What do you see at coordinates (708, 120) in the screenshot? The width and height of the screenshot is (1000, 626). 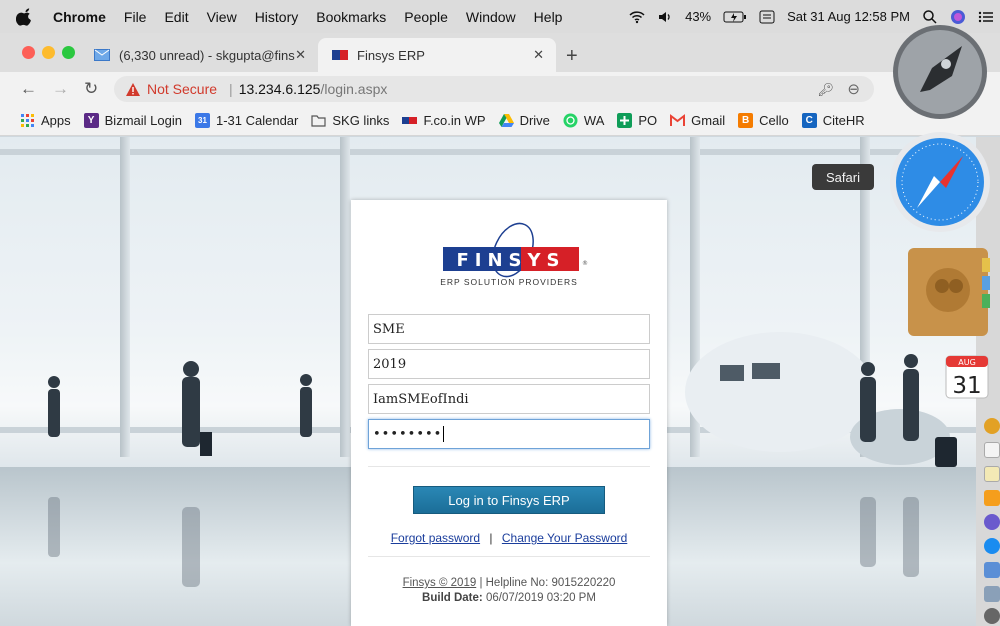 I see `bookmark-label: Gmail` at bounding box center [708, 120].